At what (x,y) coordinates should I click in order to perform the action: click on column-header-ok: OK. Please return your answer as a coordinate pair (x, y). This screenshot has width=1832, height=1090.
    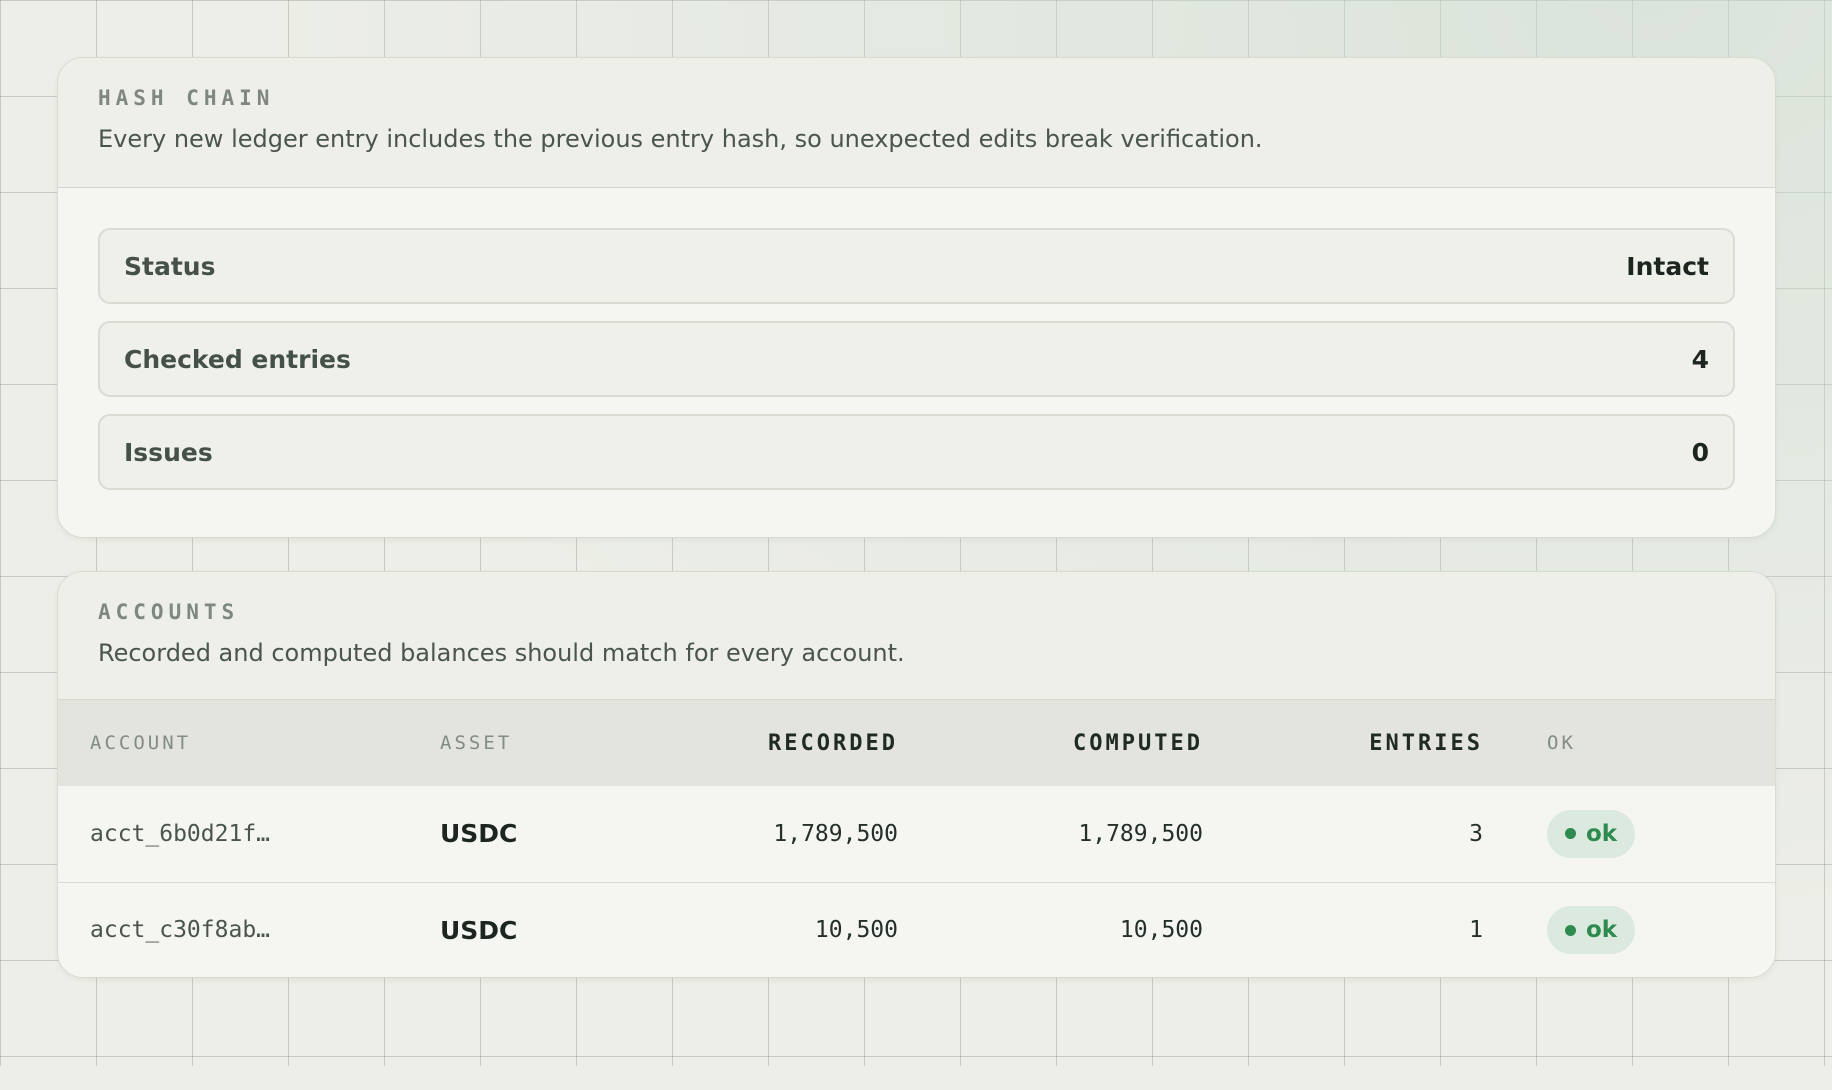
    Looking at the image, I should click on (1561, 743).